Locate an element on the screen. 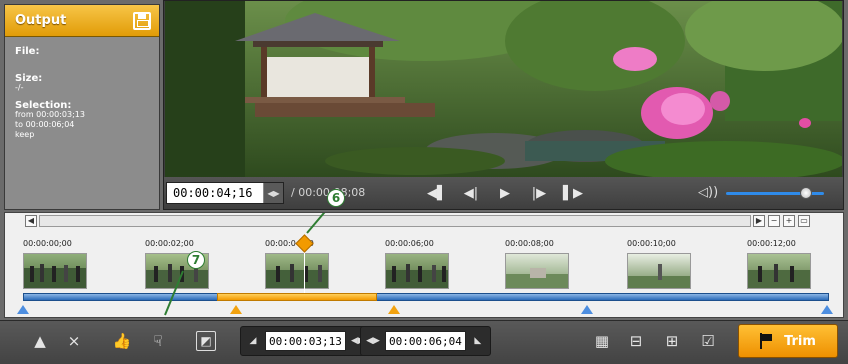 The height and width of the screenshot is (364, 848). invert-selection-icon: ◩ is located at coordinates (206, 341).